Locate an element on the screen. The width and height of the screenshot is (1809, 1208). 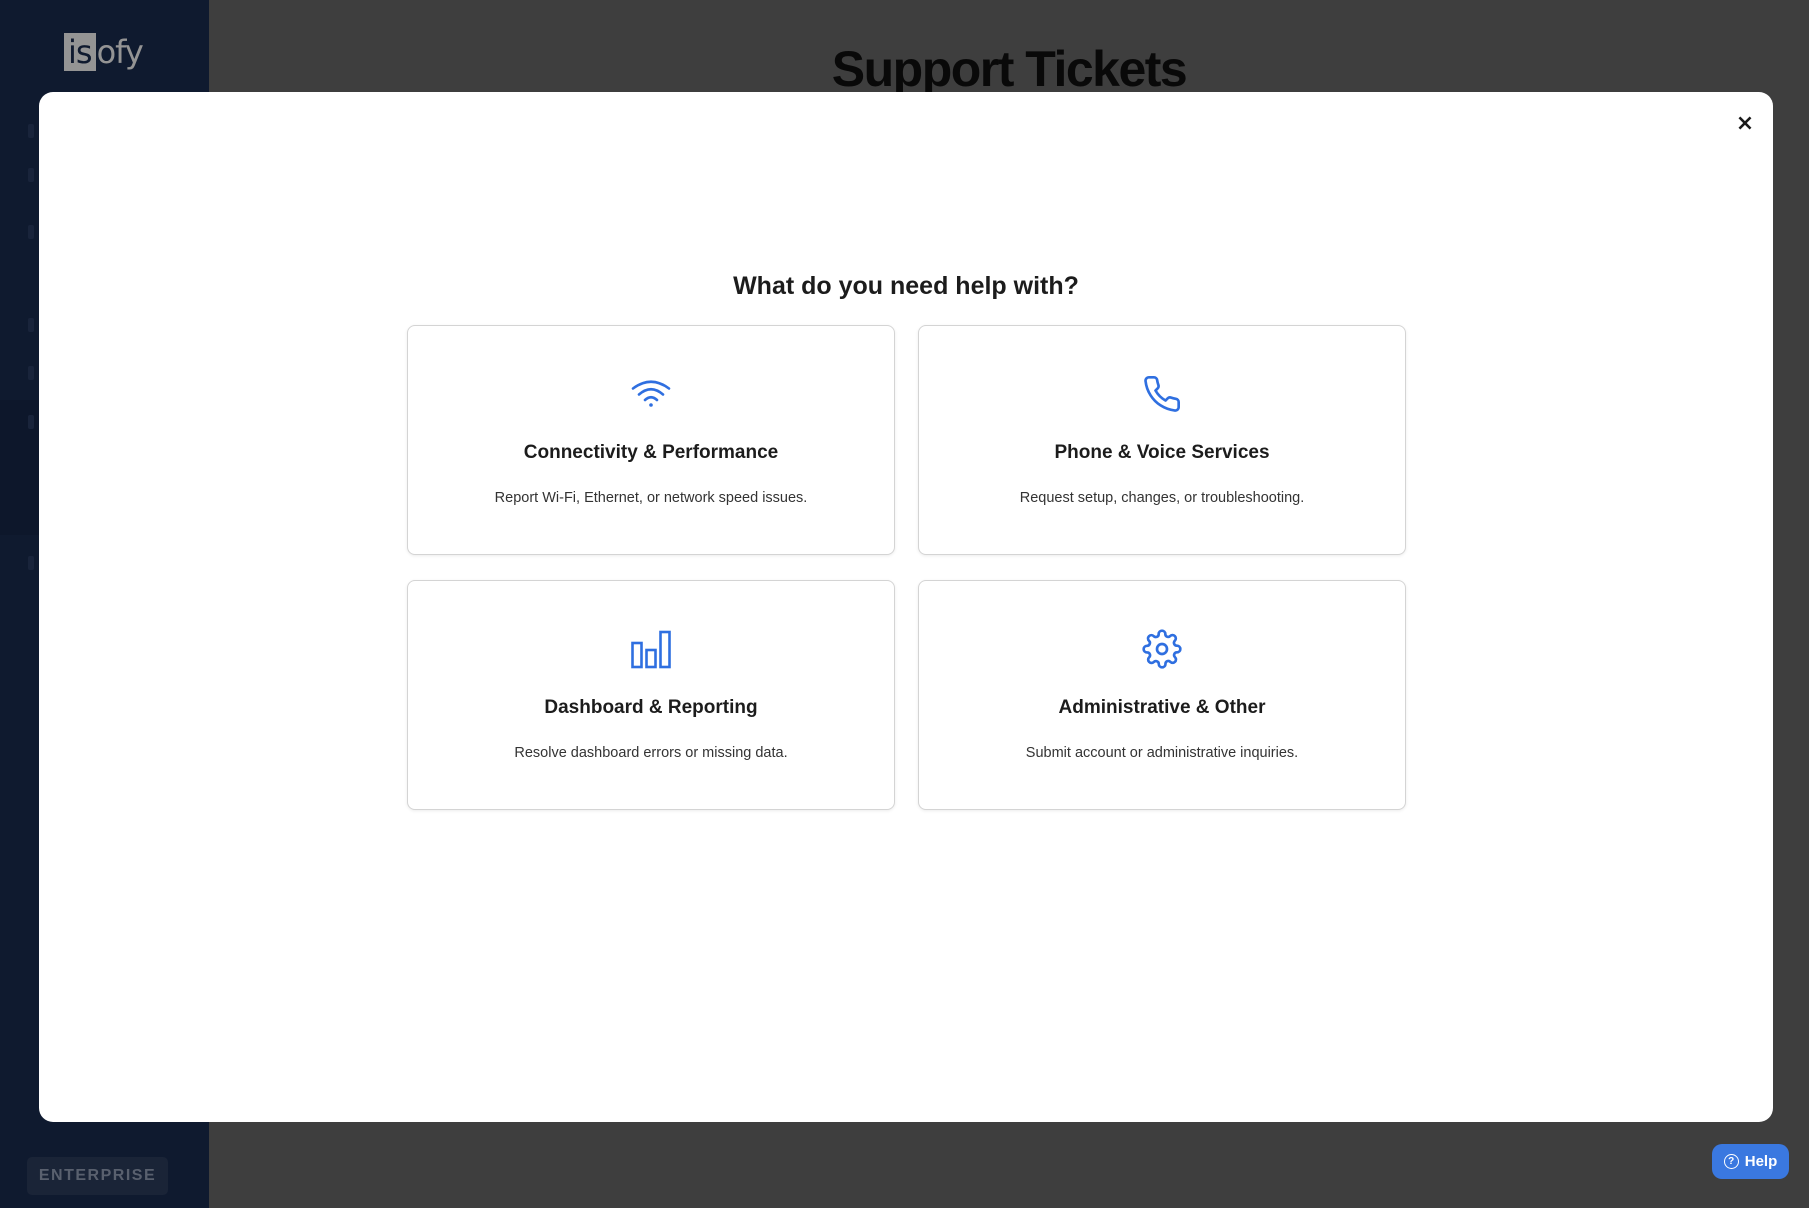
isofy-logo: is ofy is located at coordinates (104, 52).